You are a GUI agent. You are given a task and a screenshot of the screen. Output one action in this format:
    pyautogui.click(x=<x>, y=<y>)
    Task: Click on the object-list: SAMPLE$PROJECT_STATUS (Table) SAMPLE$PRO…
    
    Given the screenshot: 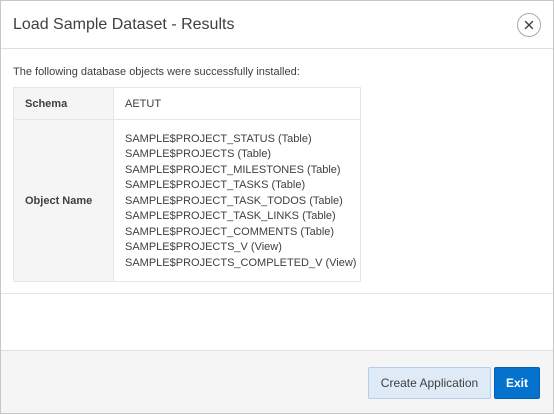 What is the action you would take?
    pyautogui.click(x=242, y=201)
    